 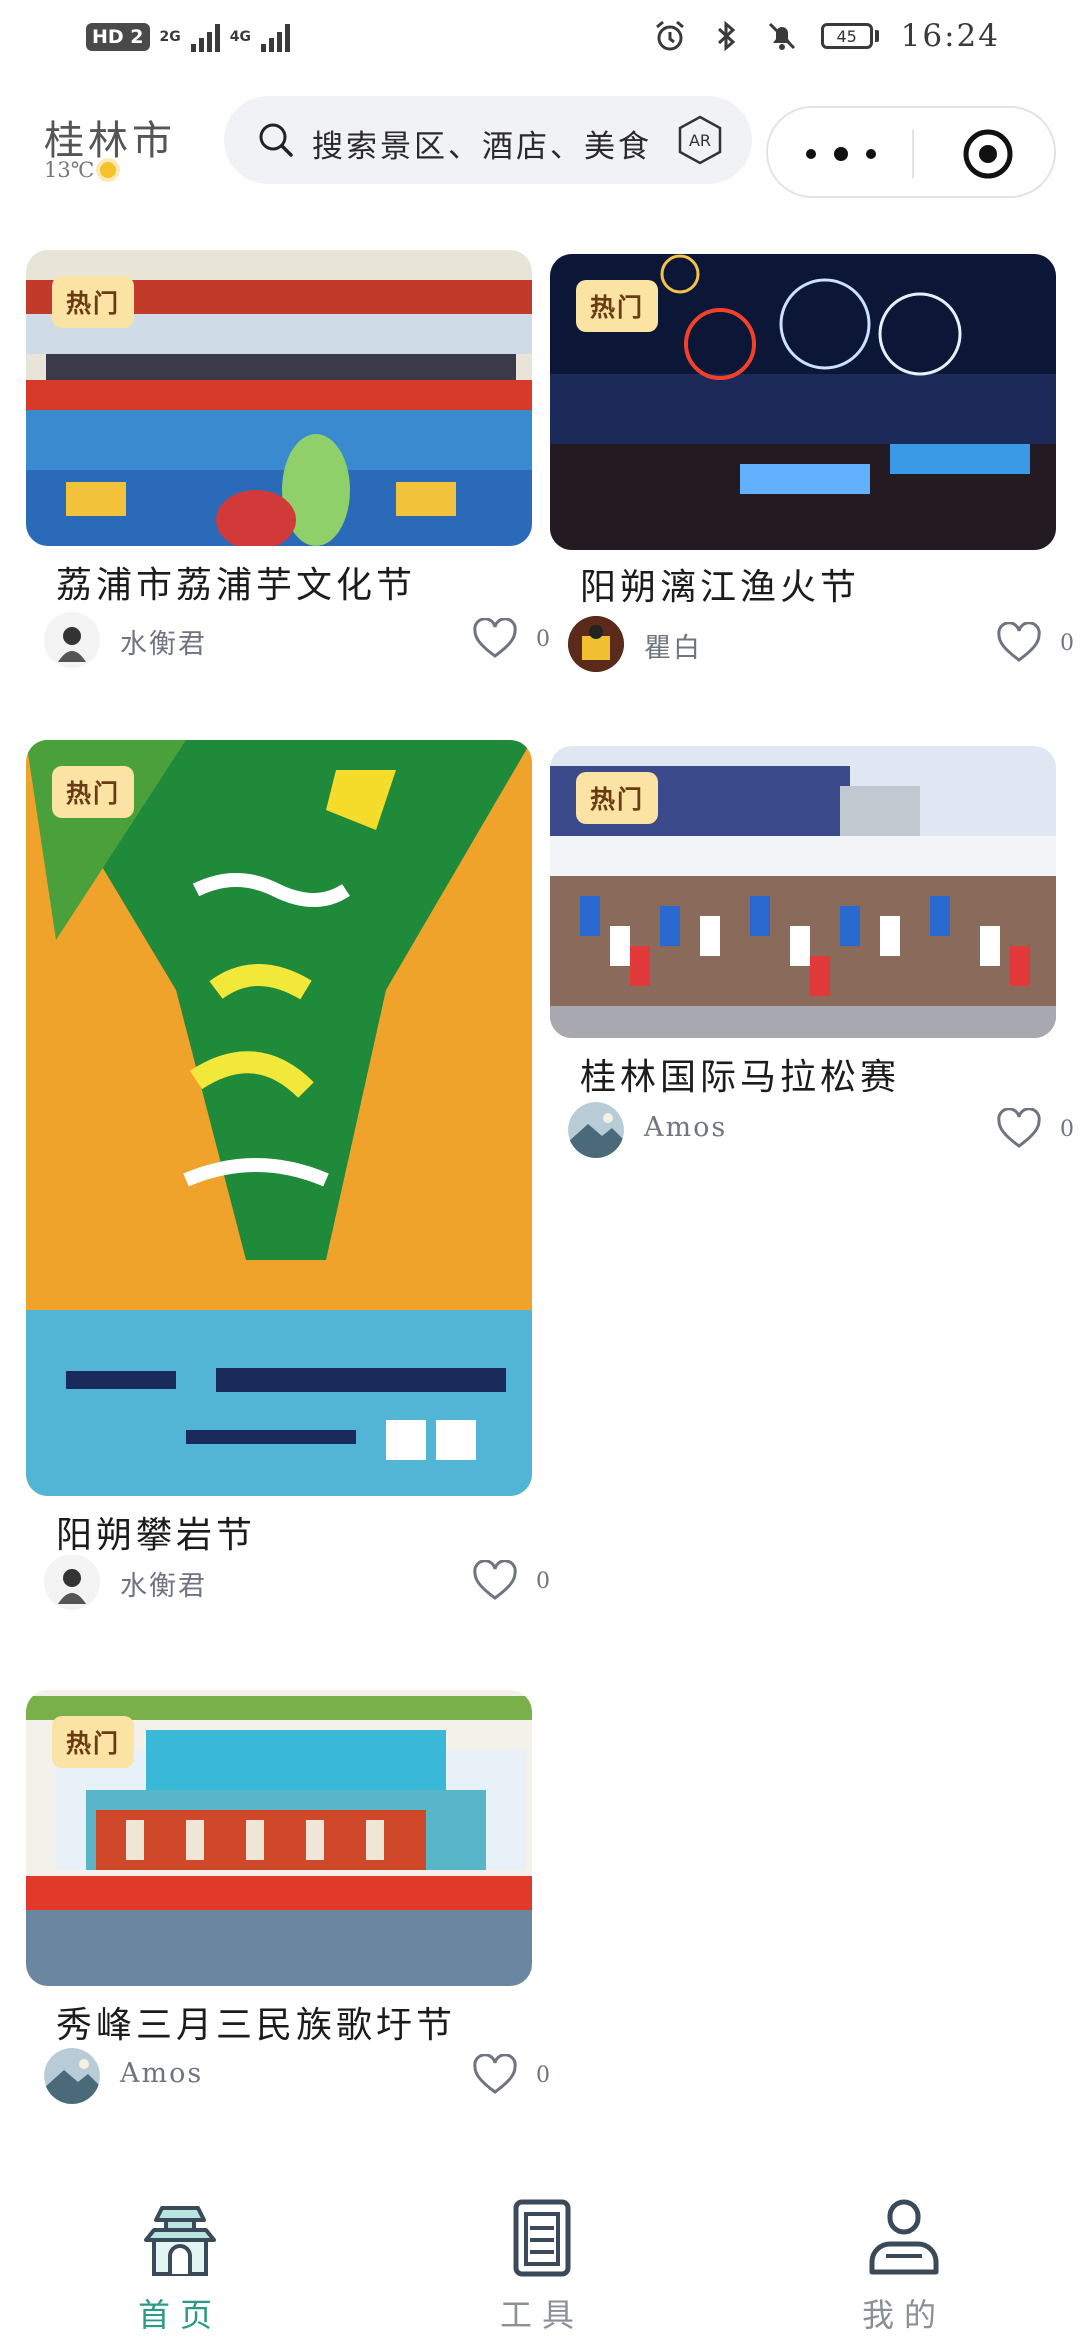 What do you see at coordinates (188, 37) in the screenshot?
I see `status-left: HD 2 2G 4G` at bounding box center [188, 37].